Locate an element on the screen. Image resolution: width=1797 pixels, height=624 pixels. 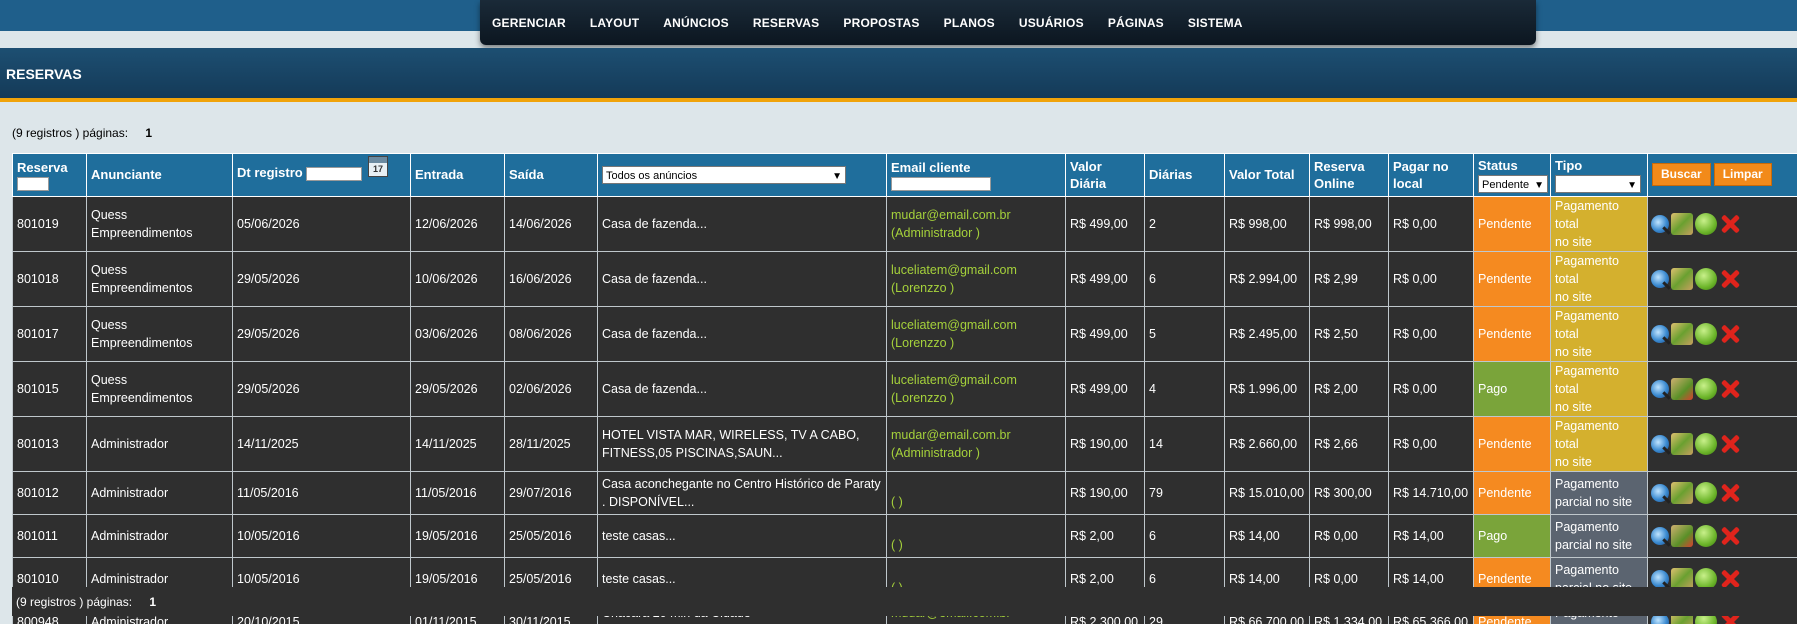
dt-registro-input is located at coordinates (334, 173).